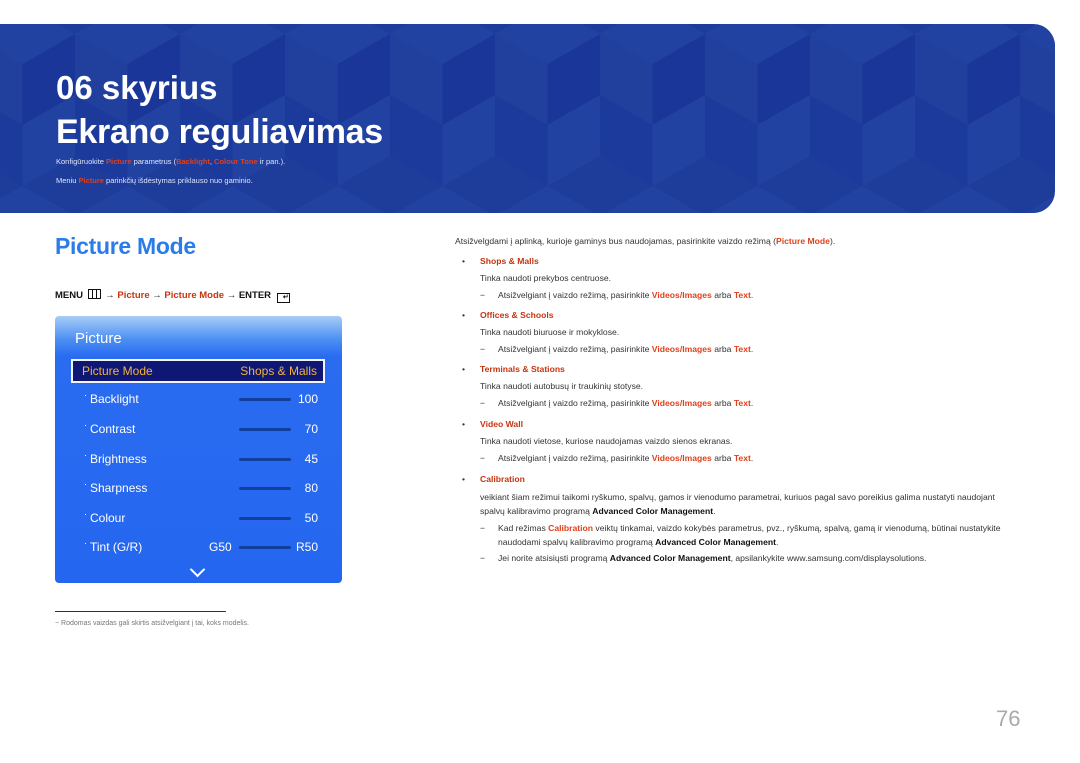 The width and height of the screenshot is (1080, 763). Describe the element at coordinates (98, 338) in the screenshot. I see `panel-title: Picture` at that location.